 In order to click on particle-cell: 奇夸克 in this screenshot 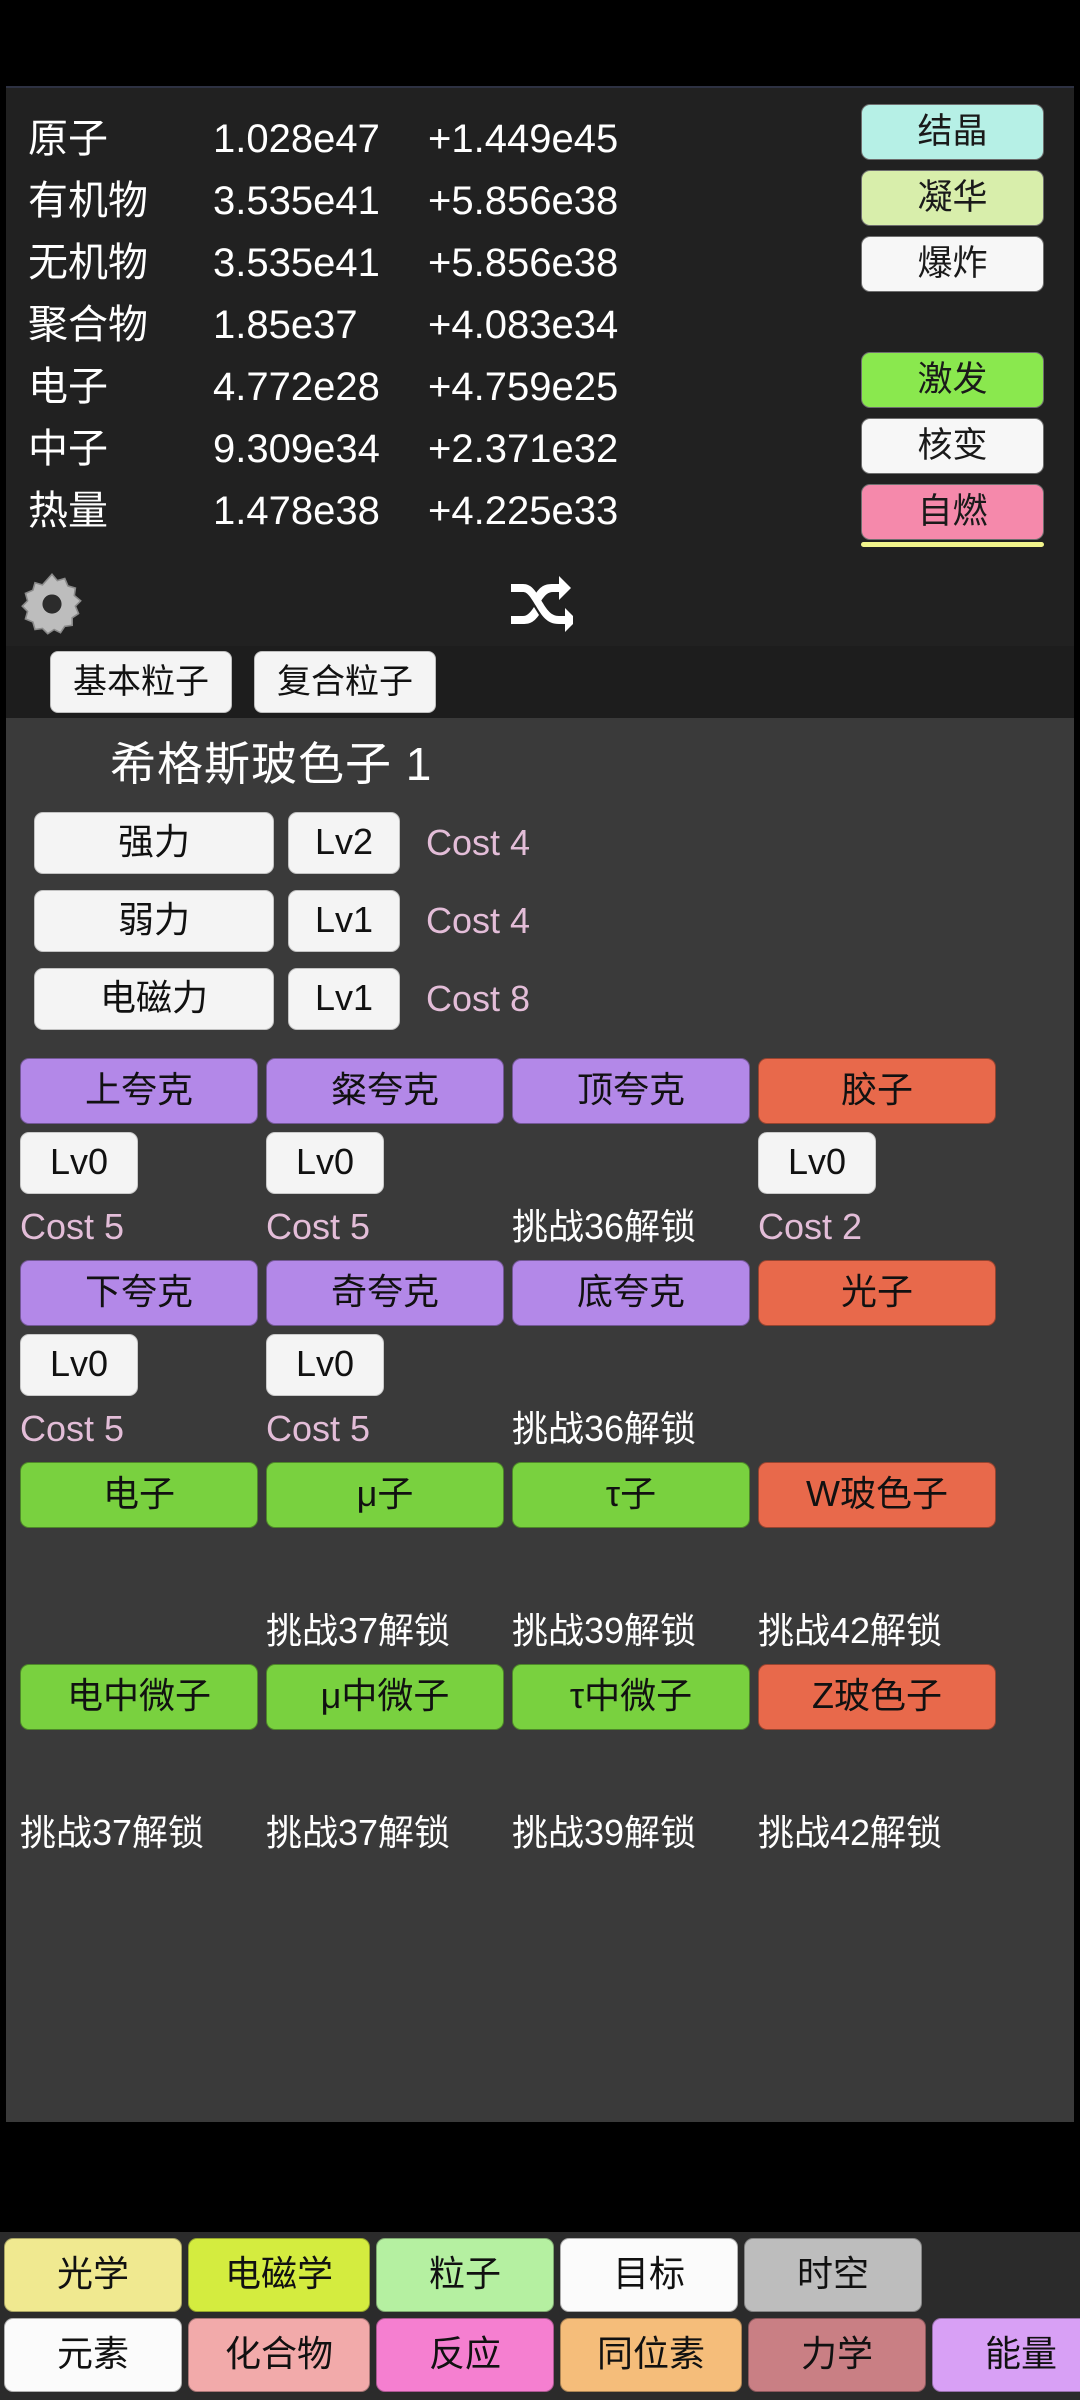, I will do `click(389, 1293)`.